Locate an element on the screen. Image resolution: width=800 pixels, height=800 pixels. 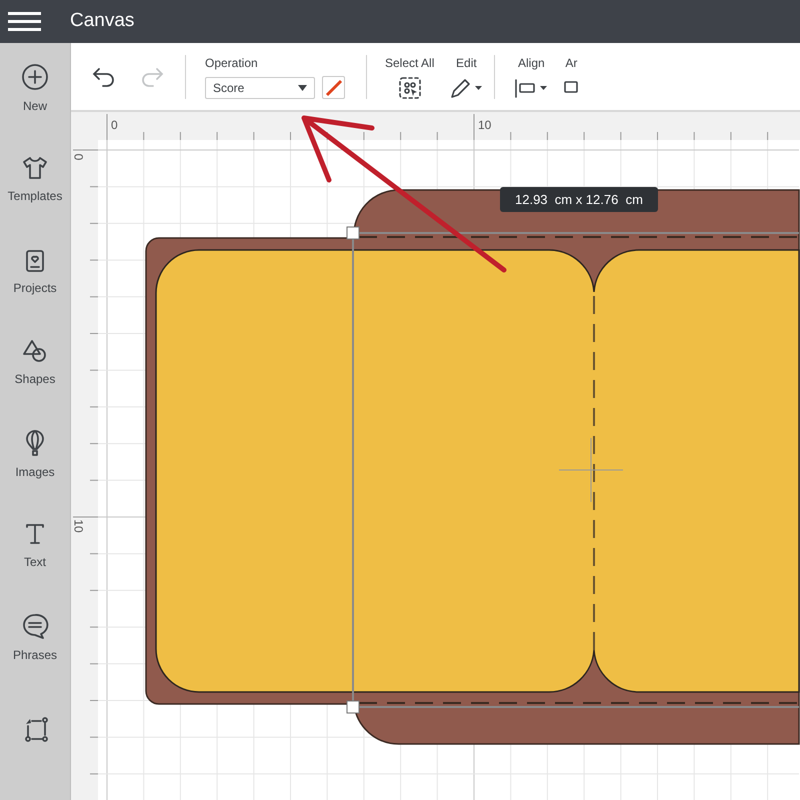
caret-icon is located at coordinates (302, 87).